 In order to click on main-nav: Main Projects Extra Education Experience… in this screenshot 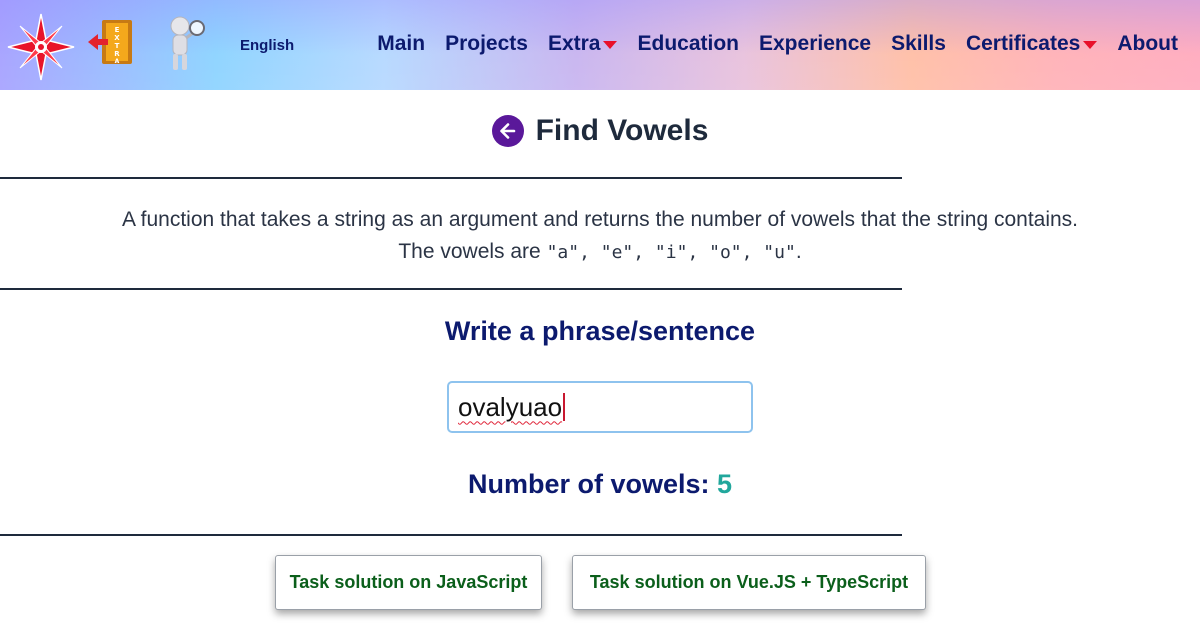, I will do `click(777, 44)`.